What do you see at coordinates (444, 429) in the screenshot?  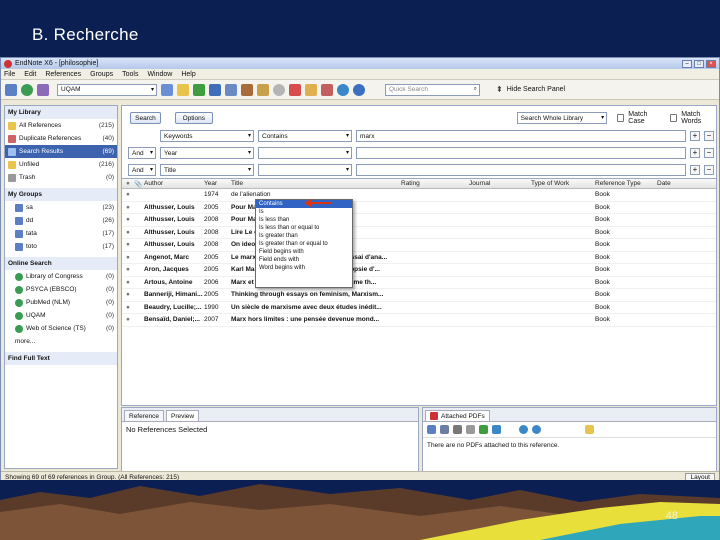 I see `save-icon` at bounding box center [444, 429].